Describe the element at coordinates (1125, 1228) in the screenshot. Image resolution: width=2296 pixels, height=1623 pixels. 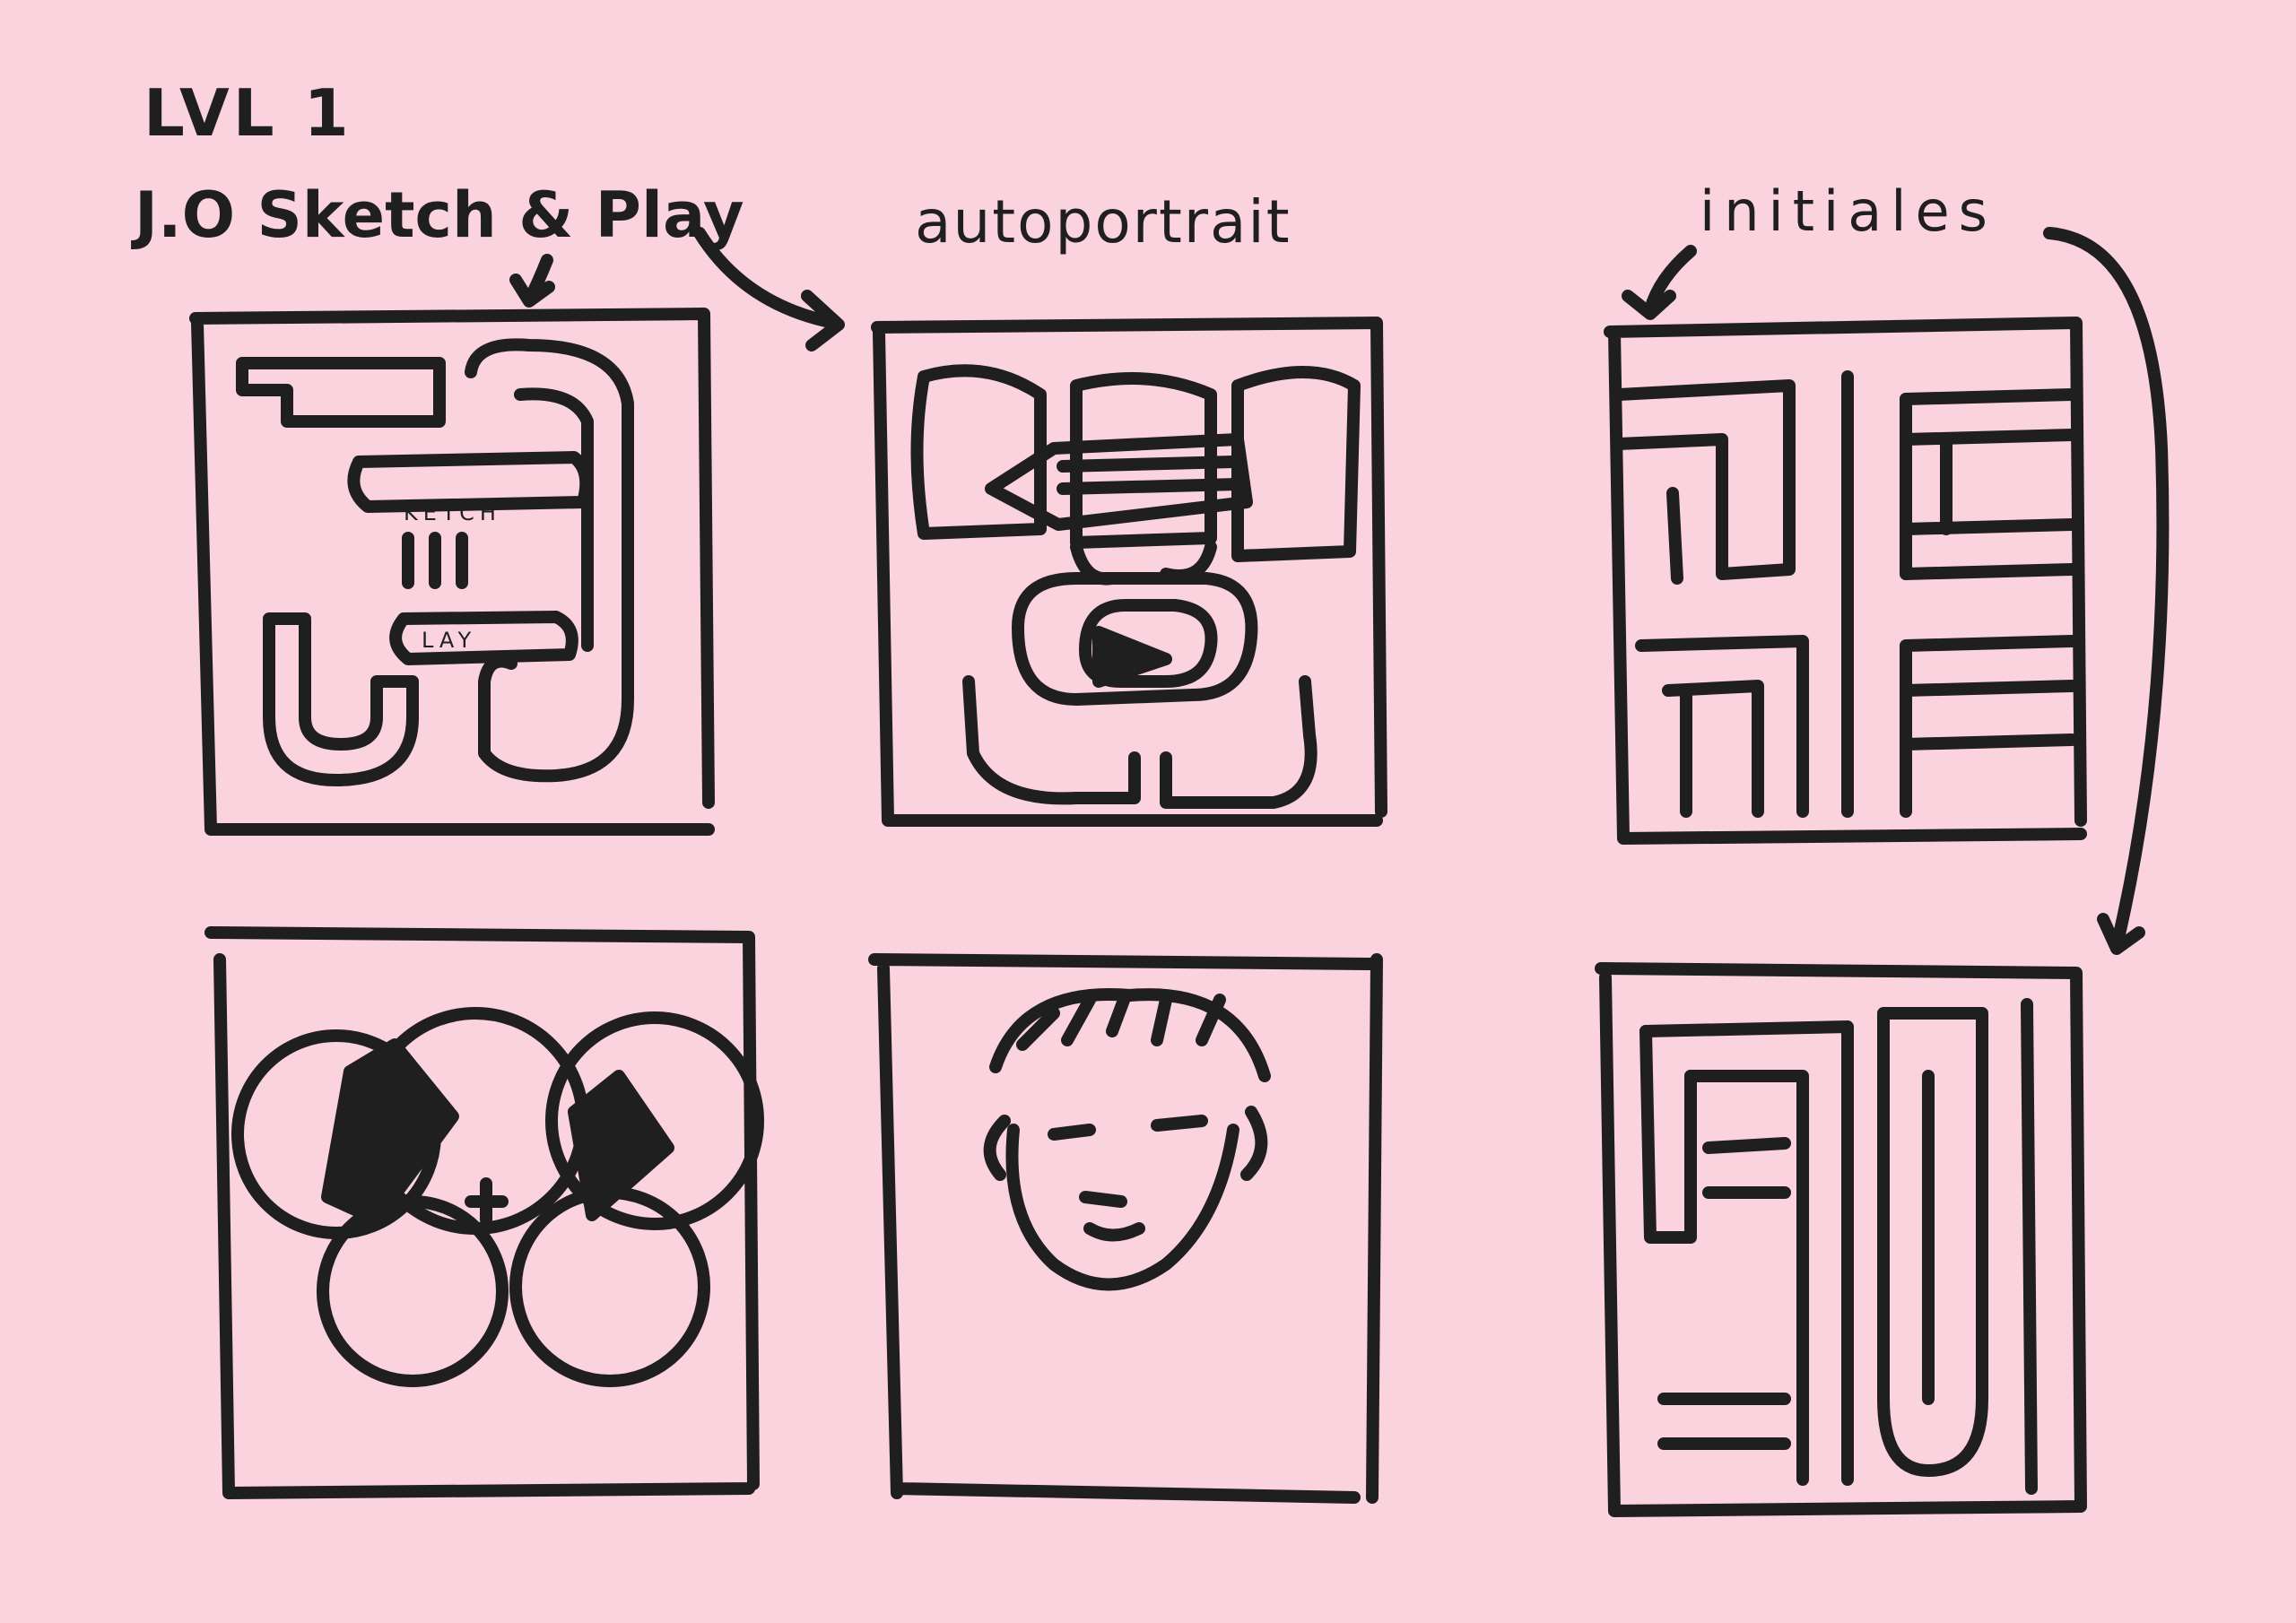
I see `sketch-self-portrait` at that location.